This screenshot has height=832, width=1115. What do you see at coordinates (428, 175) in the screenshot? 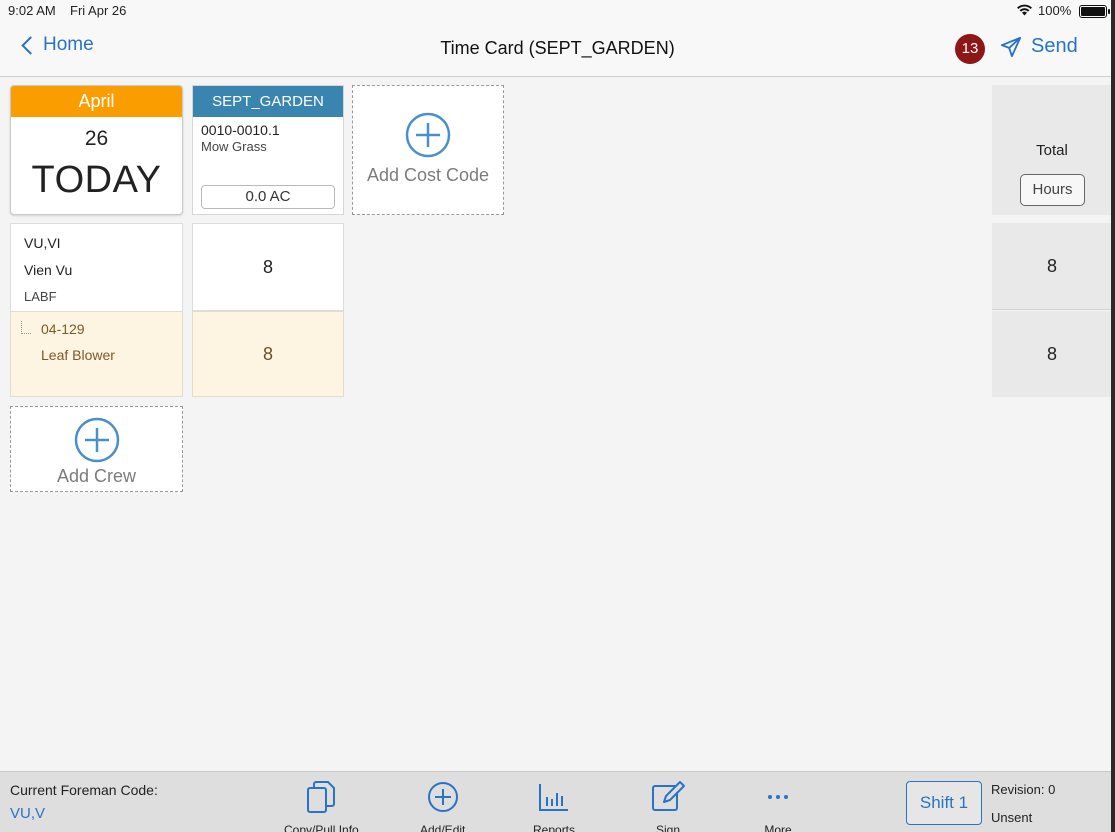
I see `add-cost-code-label: Add Cost Code` at bounding box center [428, 175].